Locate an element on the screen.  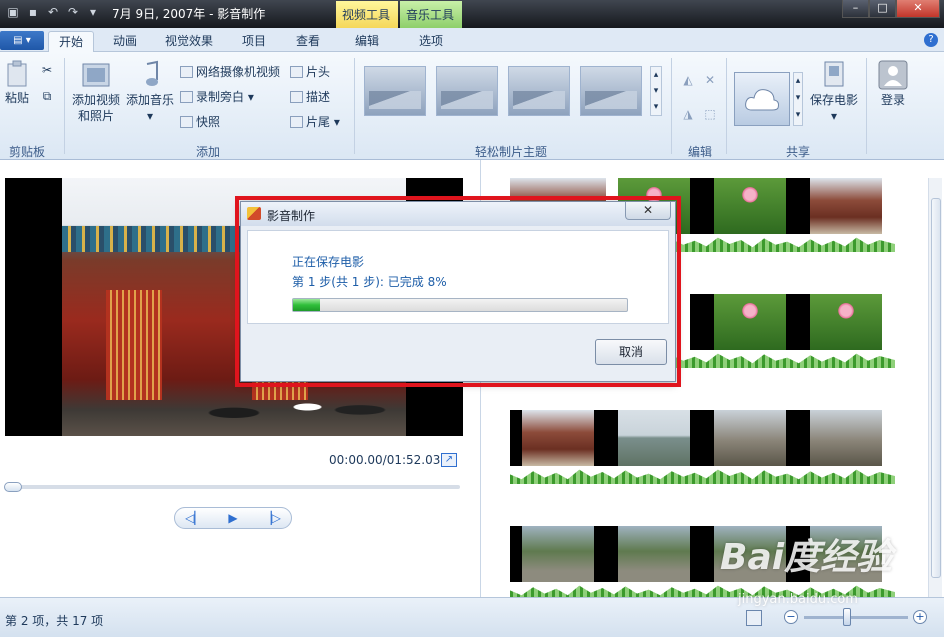
share-gallery-item is located at coordinates (762, 99).